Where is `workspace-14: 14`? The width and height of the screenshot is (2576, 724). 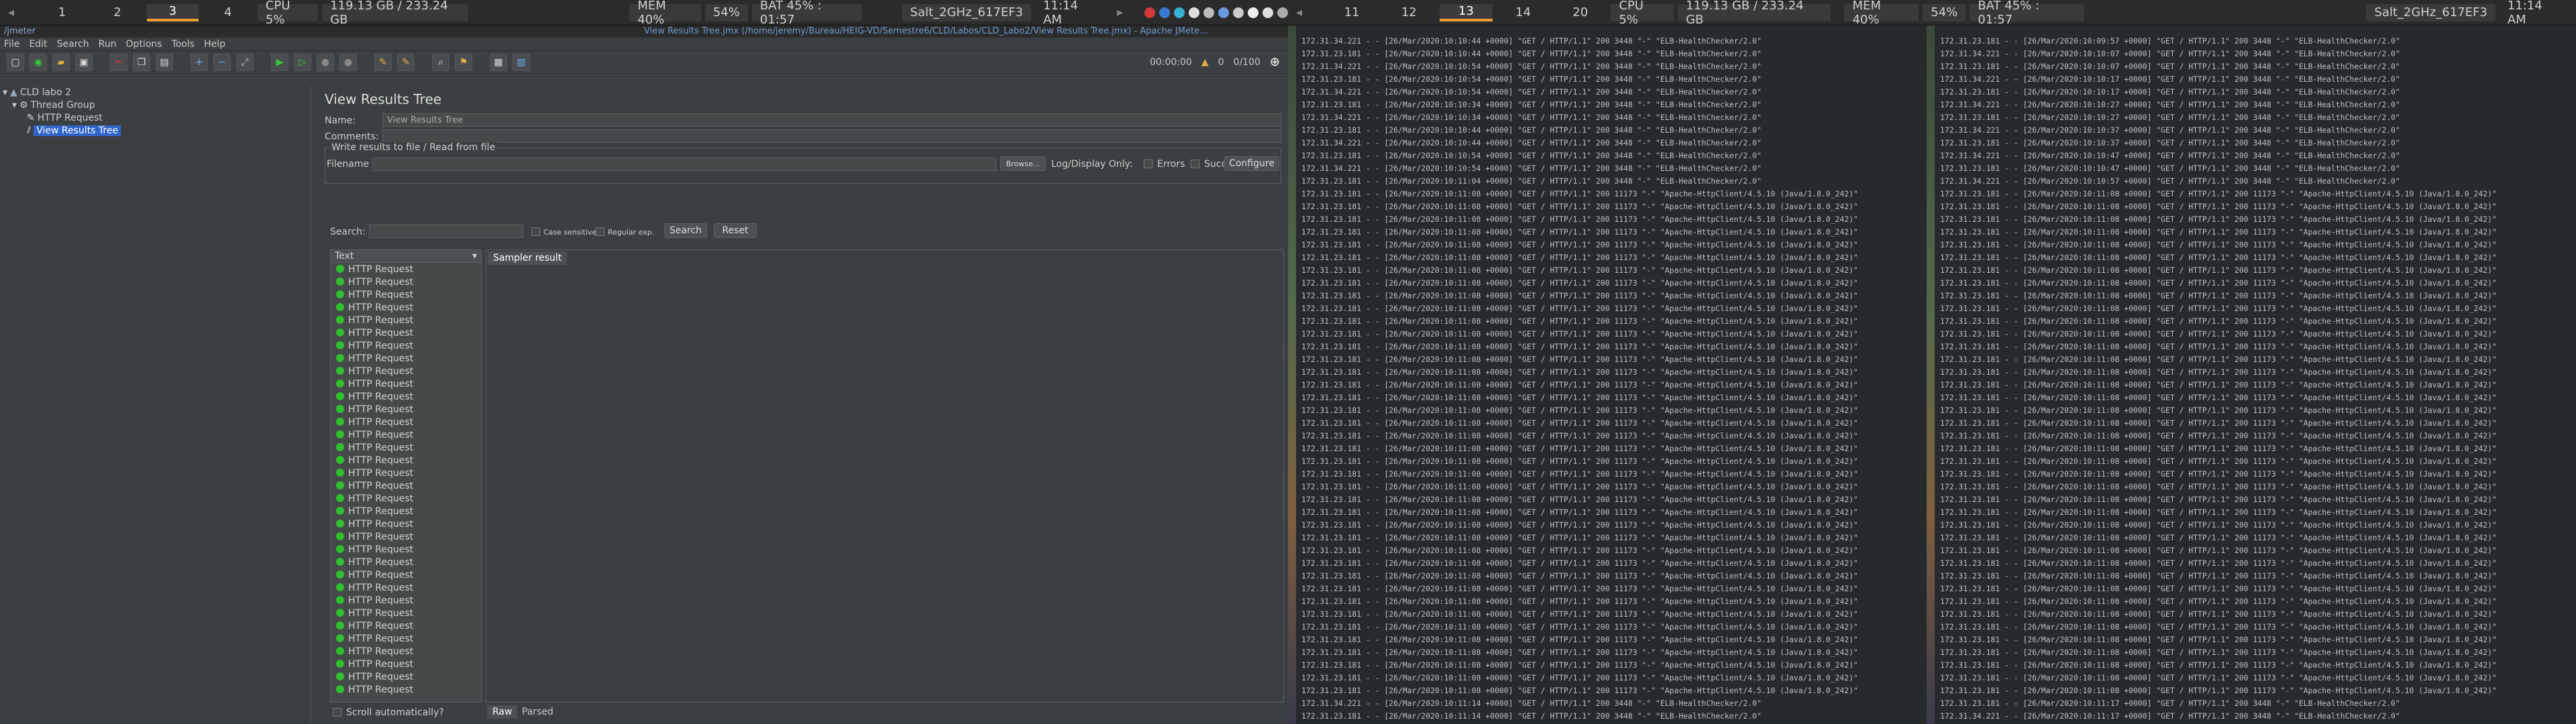 workspace-14: 14 is located at coordinates (1523, 13).